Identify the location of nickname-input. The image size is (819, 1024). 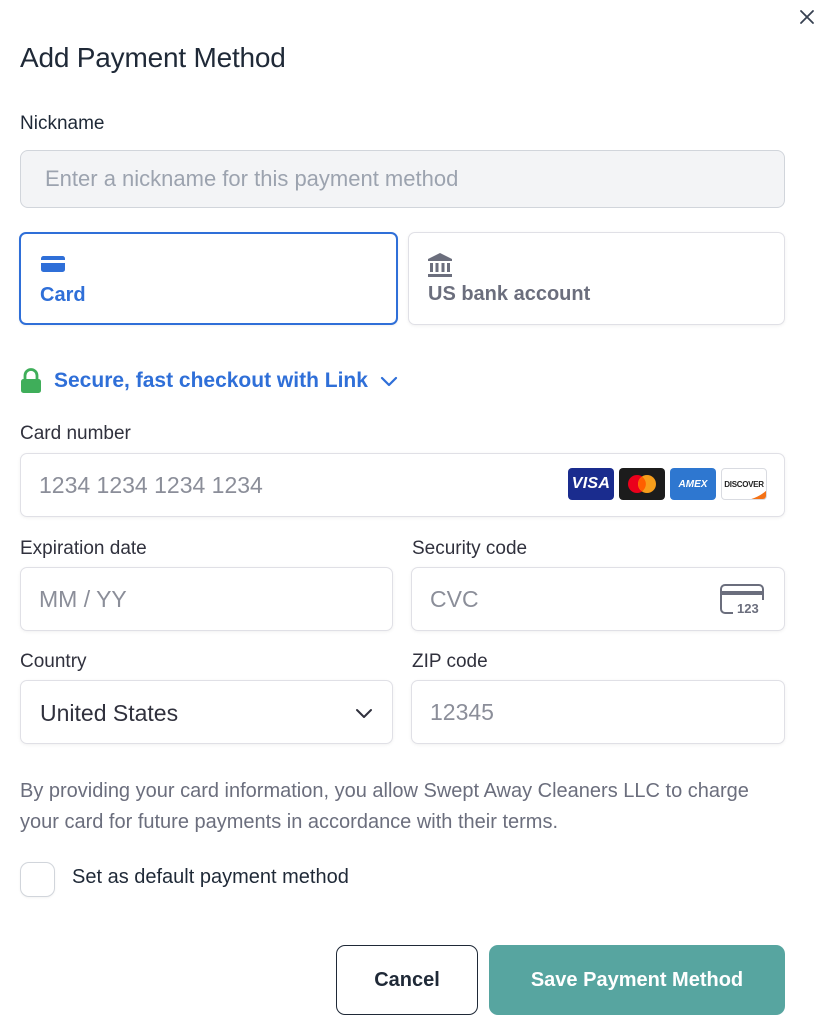
(402, 179).